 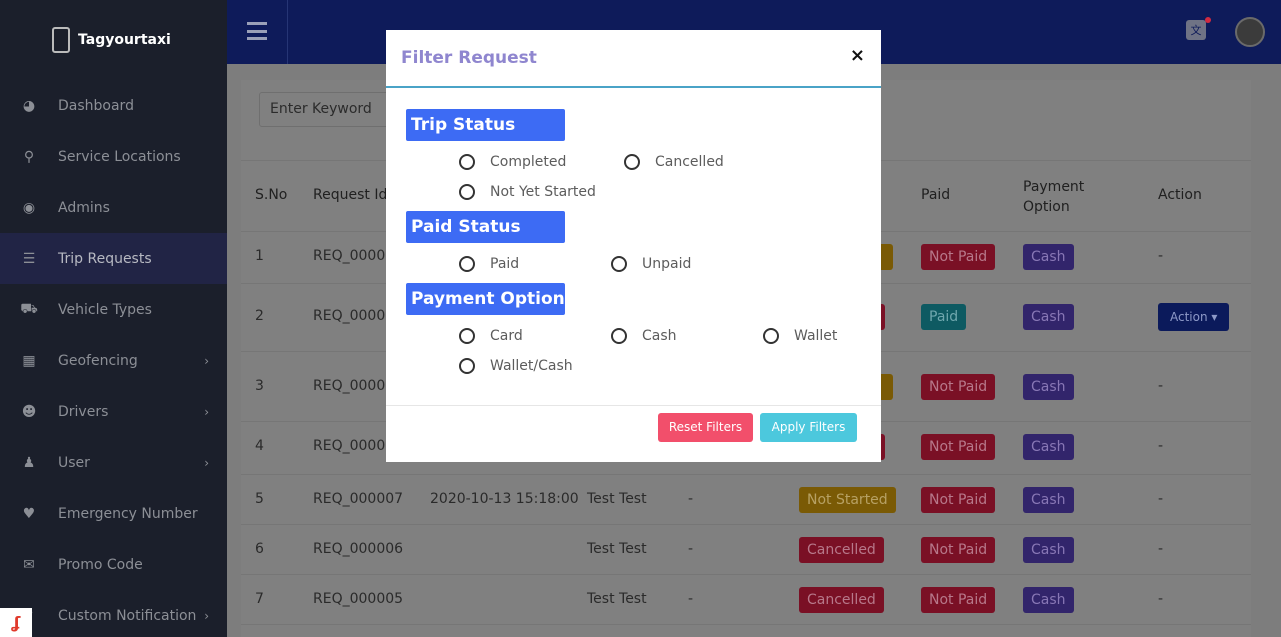 What do you see at coordinates (651, 264) in the screenshot?
I see `radio-unpaid: Unpaid` at bounding box center [651, 264].